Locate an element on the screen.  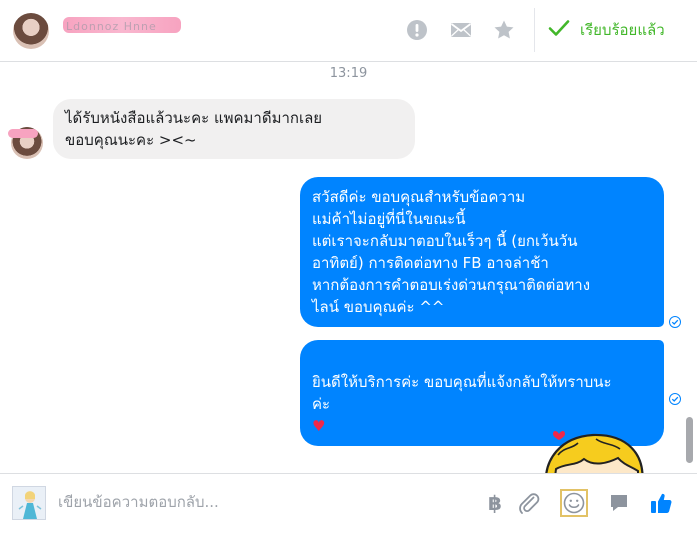
attachment-icon is located at coordinates (529, 503).